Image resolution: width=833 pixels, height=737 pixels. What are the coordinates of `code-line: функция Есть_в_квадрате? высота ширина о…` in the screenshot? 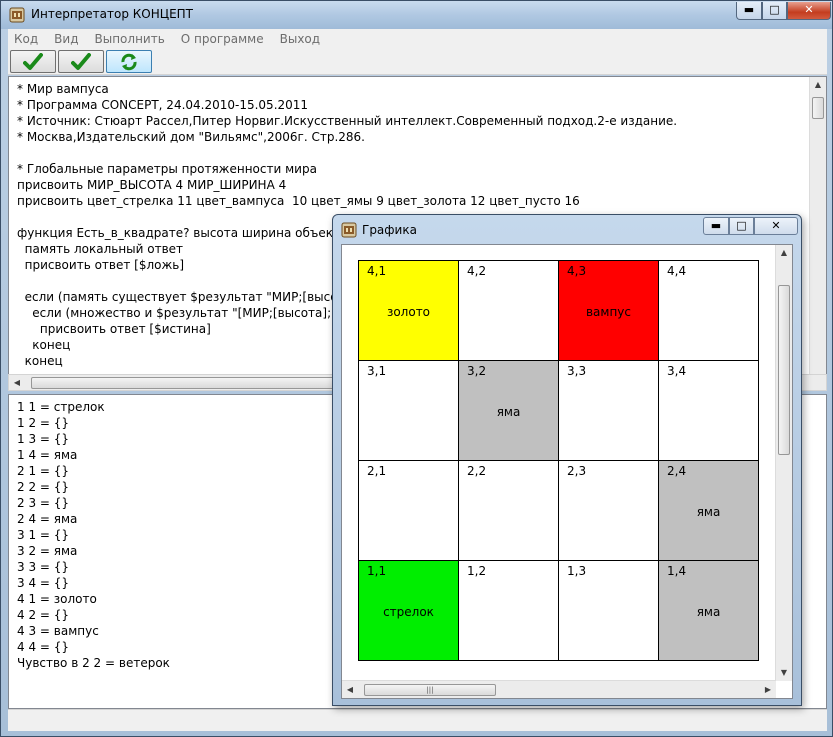 It's located at (178, 233).